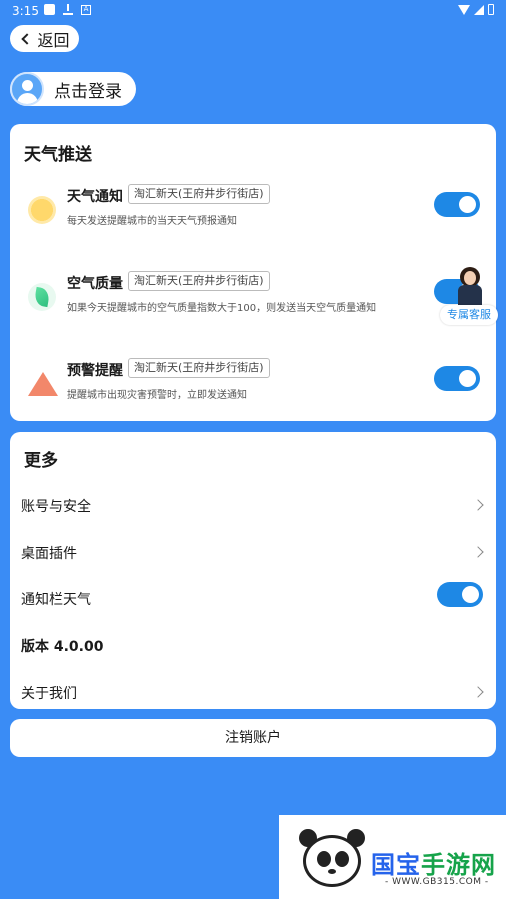 The image size is (506, 899). What do you see at coordinates (62, 647) in the screenshot?
I see `version-label: 版本 4.0.00` at bounding box center [62, 647].